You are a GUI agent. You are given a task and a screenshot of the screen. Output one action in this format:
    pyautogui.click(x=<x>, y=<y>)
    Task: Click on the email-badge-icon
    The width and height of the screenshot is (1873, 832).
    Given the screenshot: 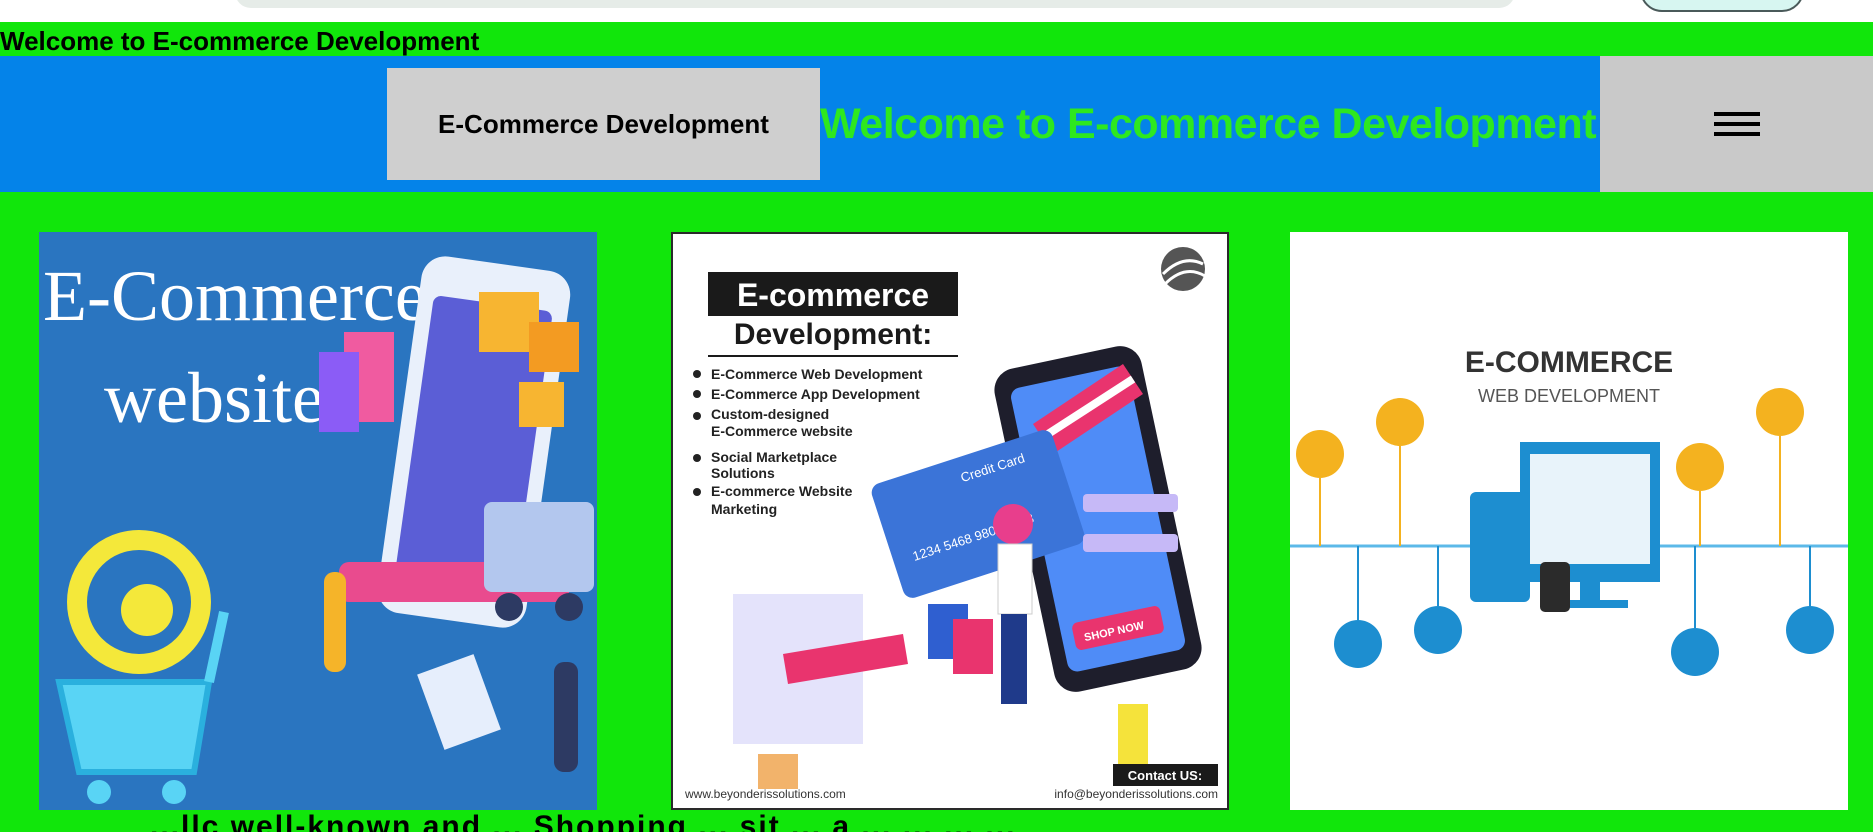 What is the action you would take?
    pyautogui.click(x=1400, y=472)
    